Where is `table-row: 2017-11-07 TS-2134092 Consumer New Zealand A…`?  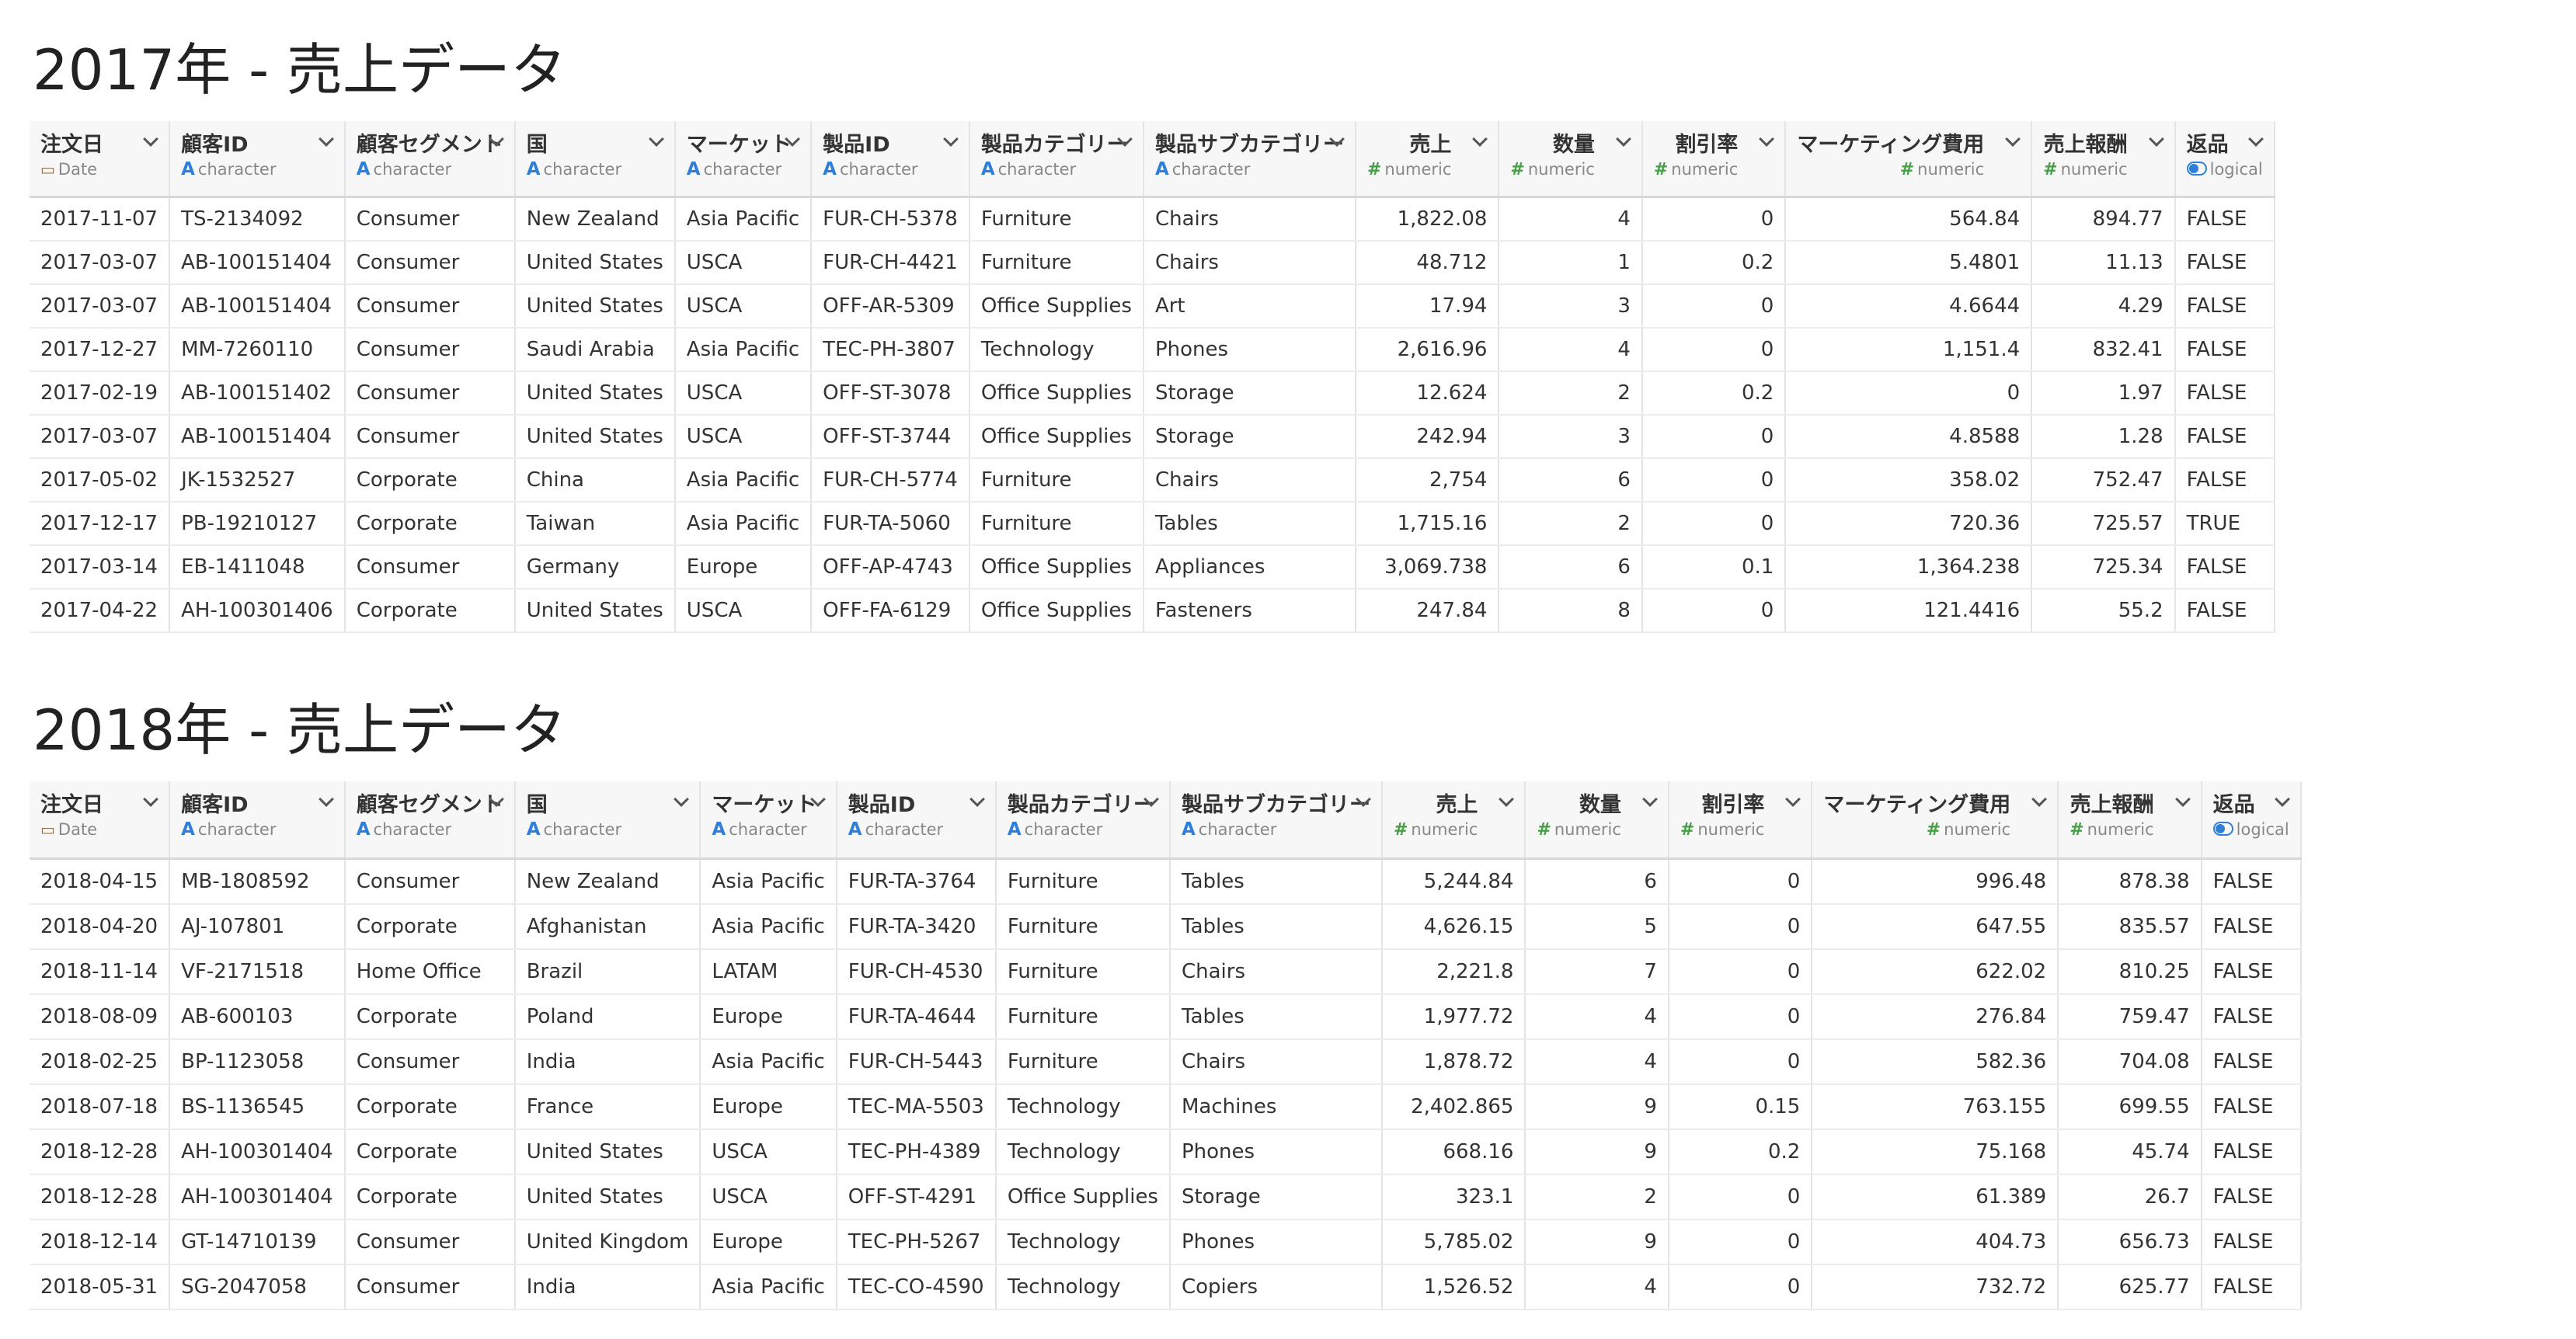
table-row: 2017-11-07 TS-2134092 Consumer New Zealand A… is located at coordinates (1152, 219).